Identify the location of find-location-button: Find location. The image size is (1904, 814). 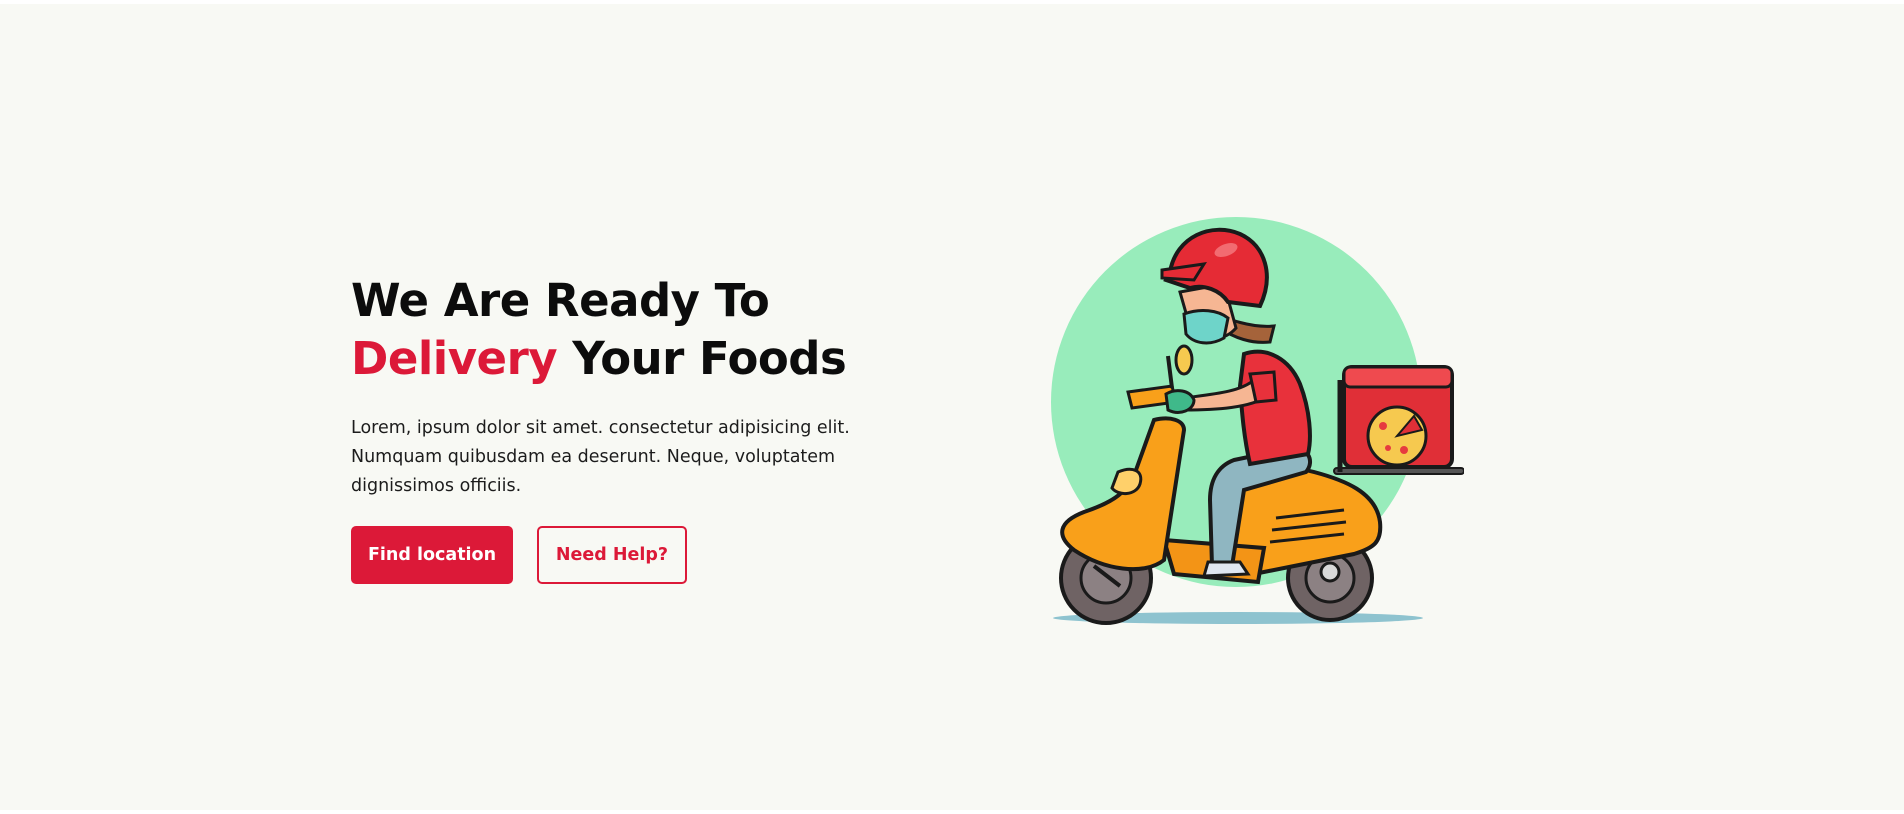
(432, 555).